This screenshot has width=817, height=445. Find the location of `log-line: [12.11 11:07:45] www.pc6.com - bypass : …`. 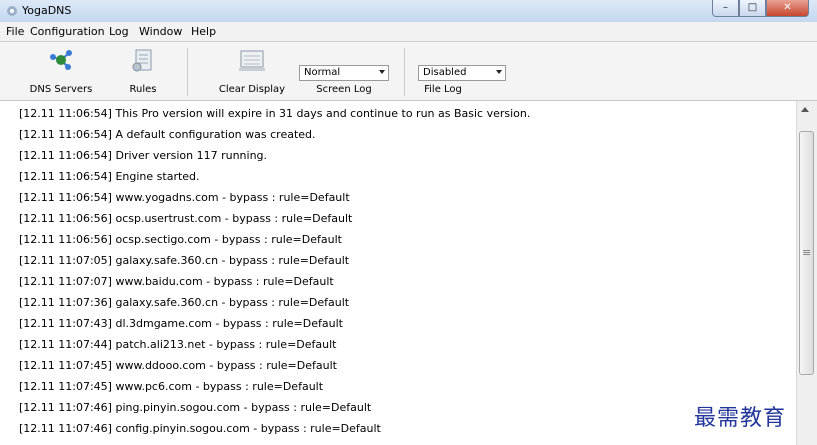

log-line: [12.11 11:07:45] www.pc6.com - bypass : … is located at coordinates (171, 386).